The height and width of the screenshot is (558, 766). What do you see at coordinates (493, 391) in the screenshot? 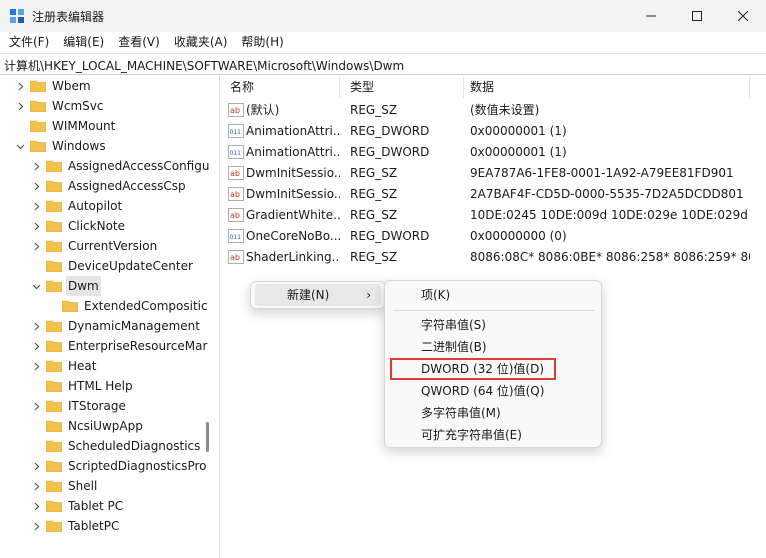
I see `submenu-item-qword-value: QWORD (64 位)值(Q)` at bounding box center [493, 391].